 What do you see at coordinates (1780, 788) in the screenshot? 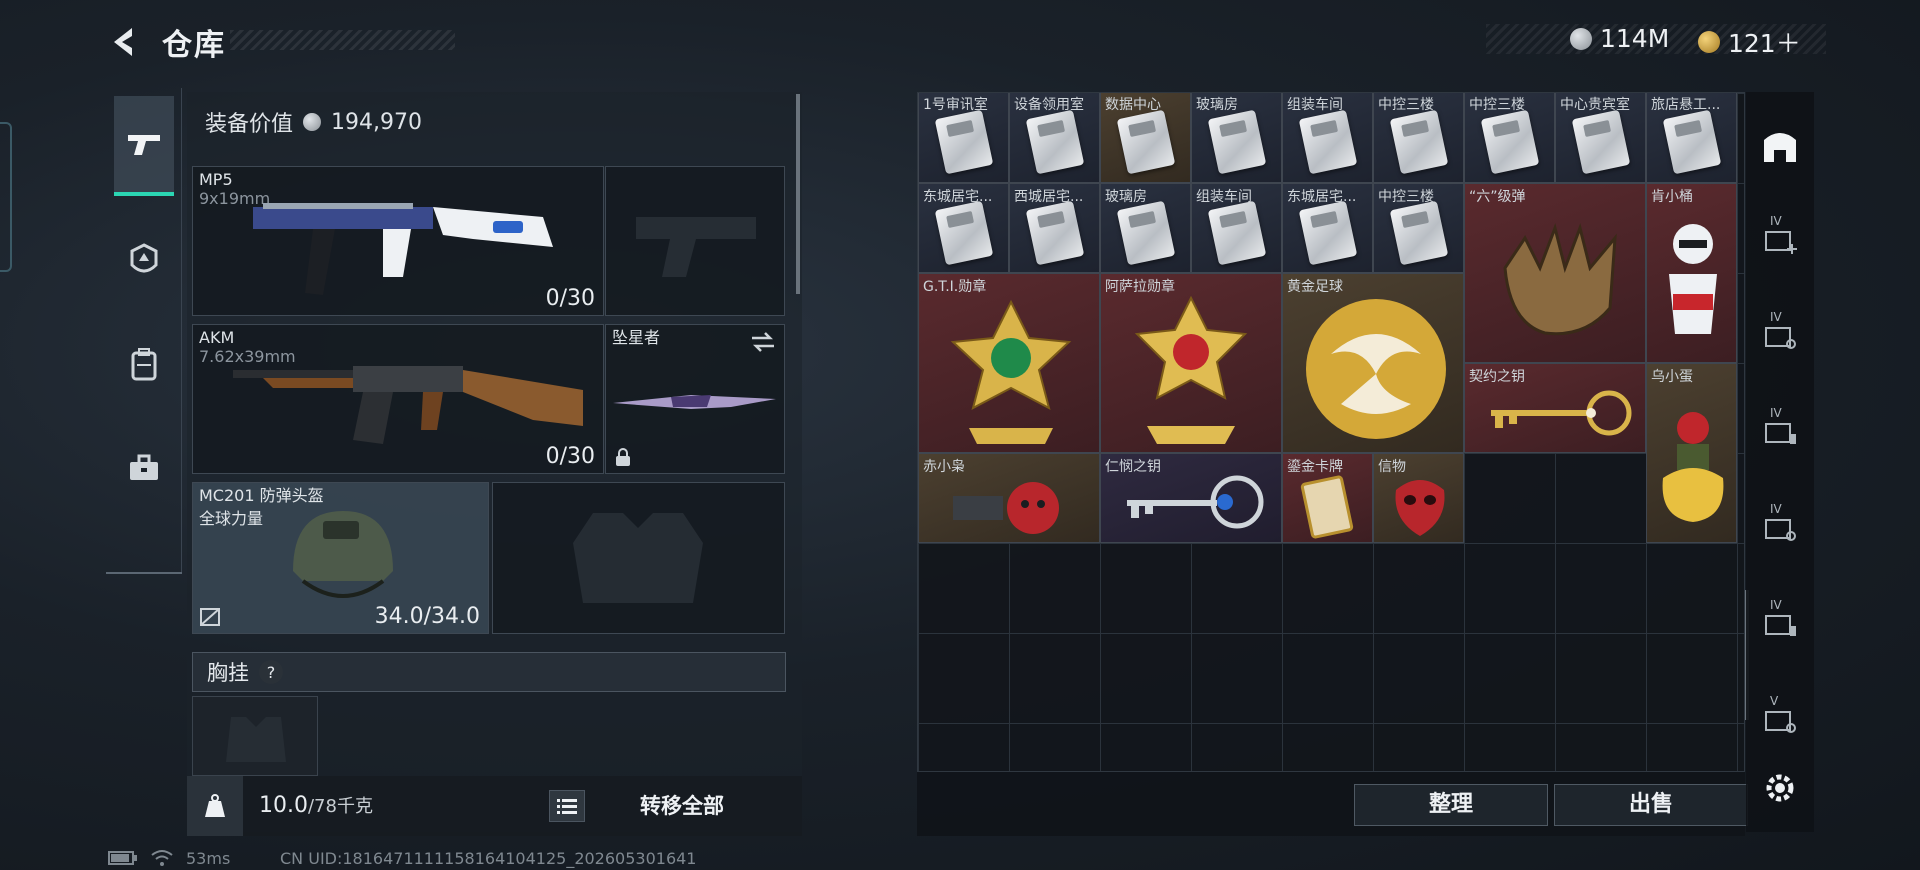
I see `settings-button` at bounding box center [1780, 788].